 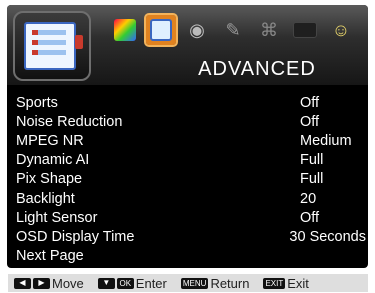 I want to click on menu-item-backlight: Backlight 20, so click(x=191, y=198).